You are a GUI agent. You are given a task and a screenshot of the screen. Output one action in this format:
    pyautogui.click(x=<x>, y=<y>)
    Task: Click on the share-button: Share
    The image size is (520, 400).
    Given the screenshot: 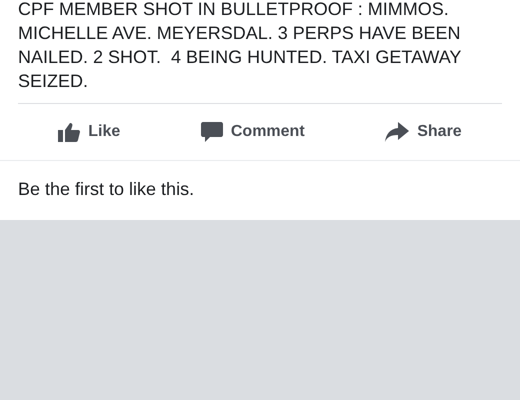 What is the action you would take?
    pyautogui.click(x=423, y=132)
    